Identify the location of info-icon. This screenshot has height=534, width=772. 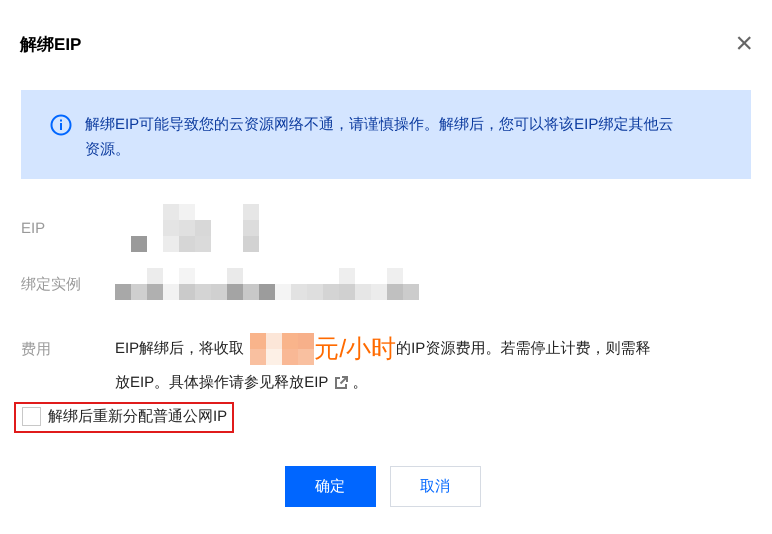
(61, 125).